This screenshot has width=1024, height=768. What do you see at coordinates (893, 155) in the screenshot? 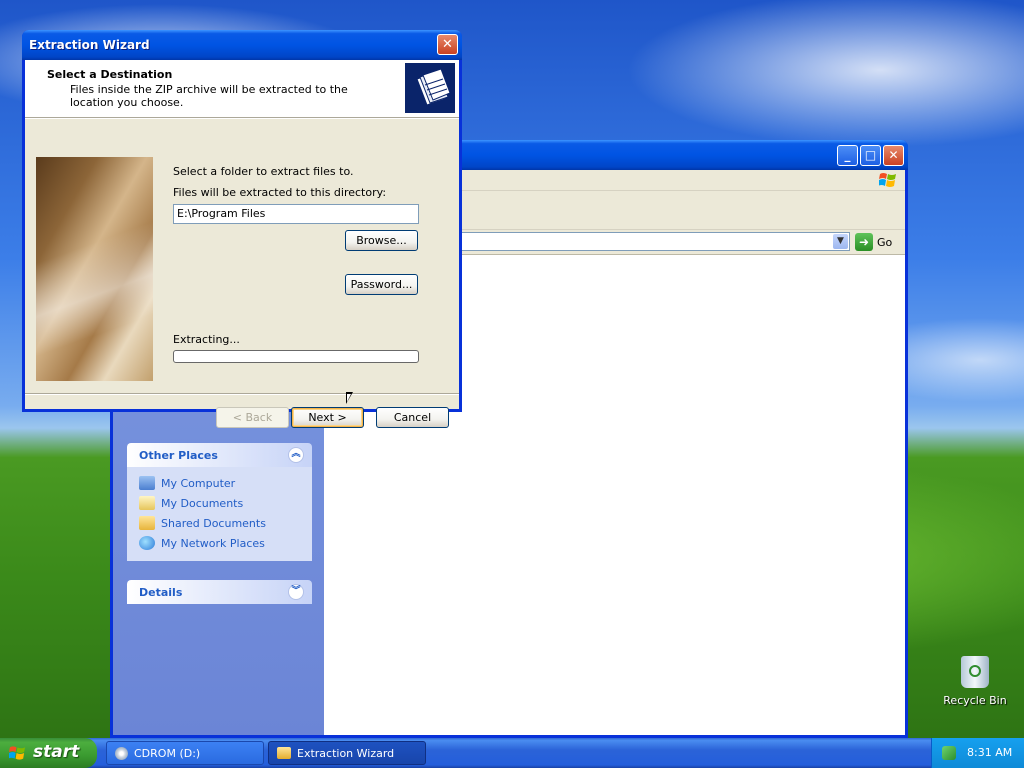
I see `close-button: ✕` at bounding box center [893, 155].